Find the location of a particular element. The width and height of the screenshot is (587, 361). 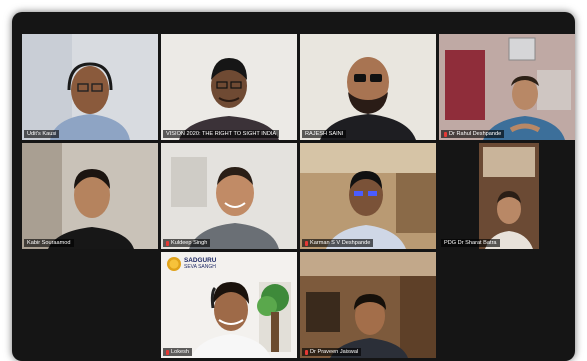

participant-name-2: VISION 2020: THE RIGHT TO SIGHT INDIA is located at coordinates (221, 134).